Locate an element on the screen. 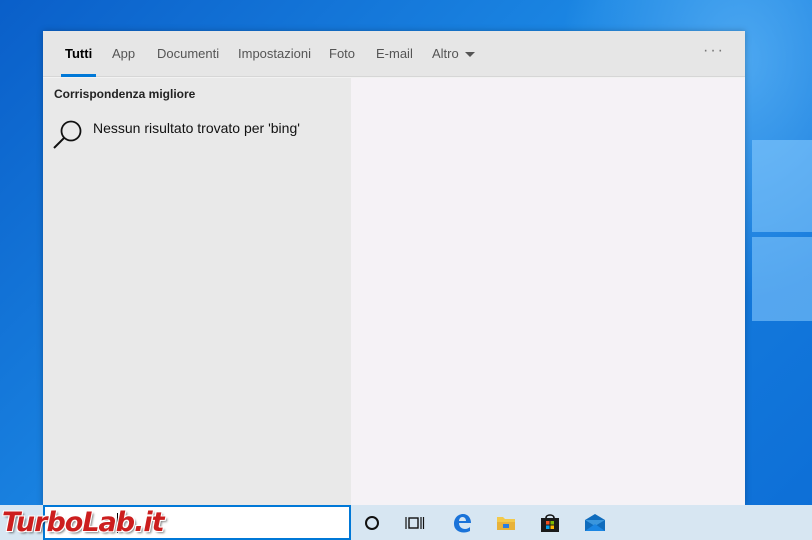  tab-label: Foto is located at coordinates (342, 53).